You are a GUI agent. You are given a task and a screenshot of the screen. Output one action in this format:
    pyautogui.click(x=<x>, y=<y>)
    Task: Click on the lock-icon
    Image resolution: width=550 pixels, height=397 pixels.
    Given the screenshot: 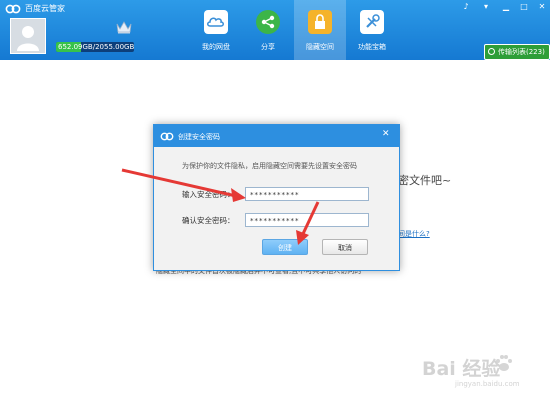 What is the action you would take?
    pyautogui.click(x=320, y=22)
    